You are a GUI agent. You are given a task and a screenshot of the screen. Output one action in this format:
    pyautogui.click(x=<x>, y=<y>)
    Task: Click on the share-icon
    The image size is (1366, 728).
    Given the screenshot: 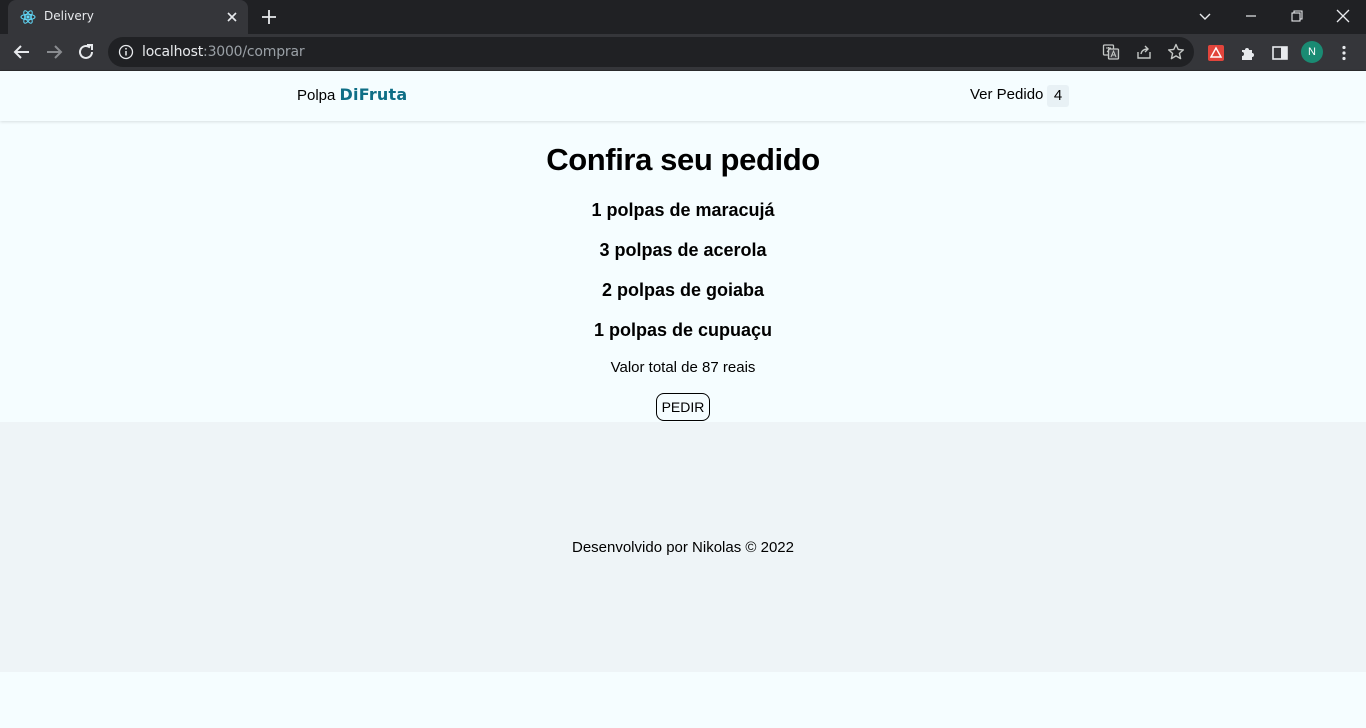 What is the action you would take?
    pyautogui.click(x=1144, y=52)
    